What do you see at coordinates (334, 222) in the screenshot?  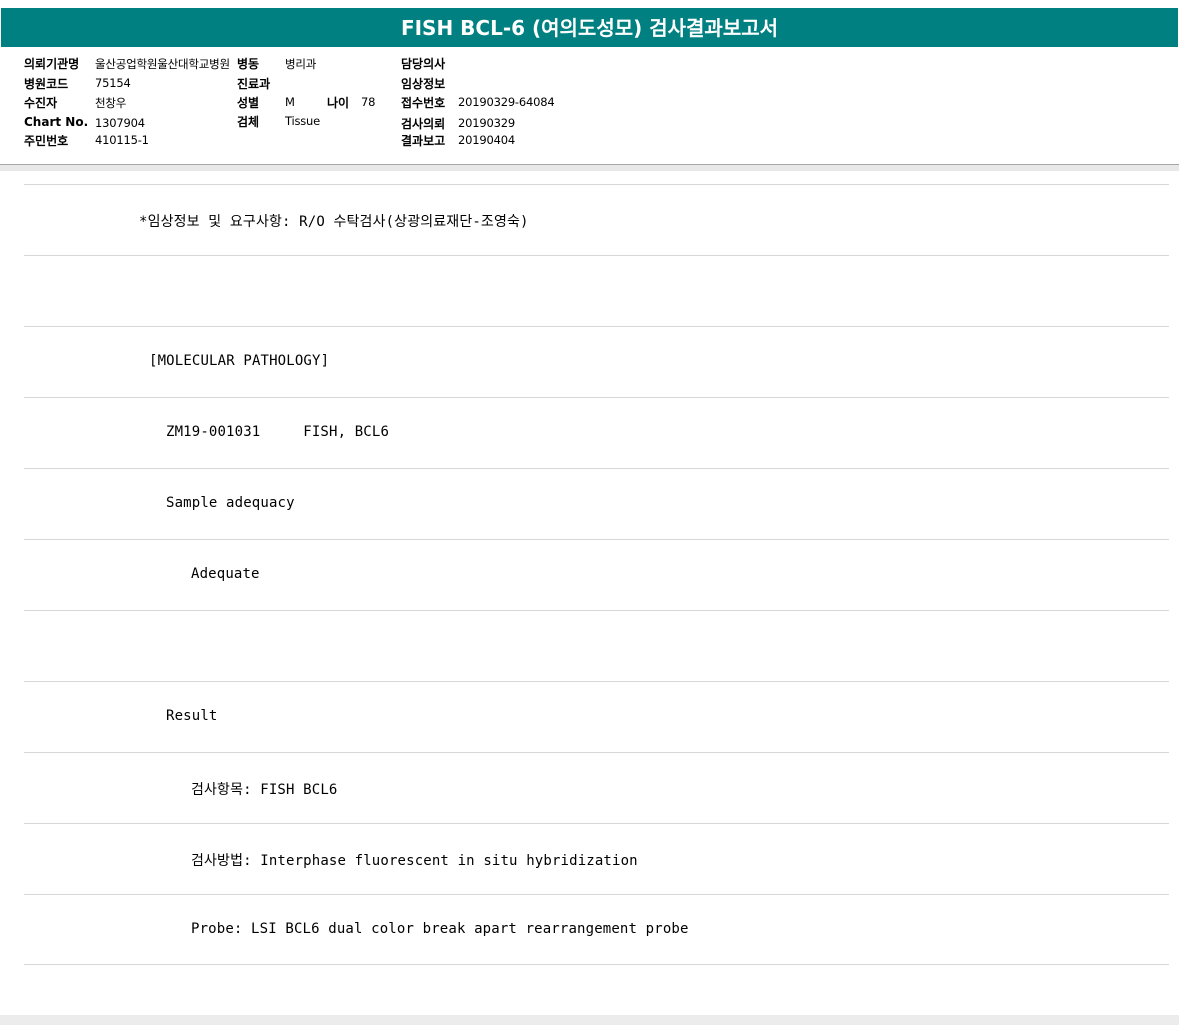 I see `clinical-request-text: *임상정보 및 요구사항: R/O 수탁검사(상광의료재단-조영숙)` at bounding box center [334, 222].